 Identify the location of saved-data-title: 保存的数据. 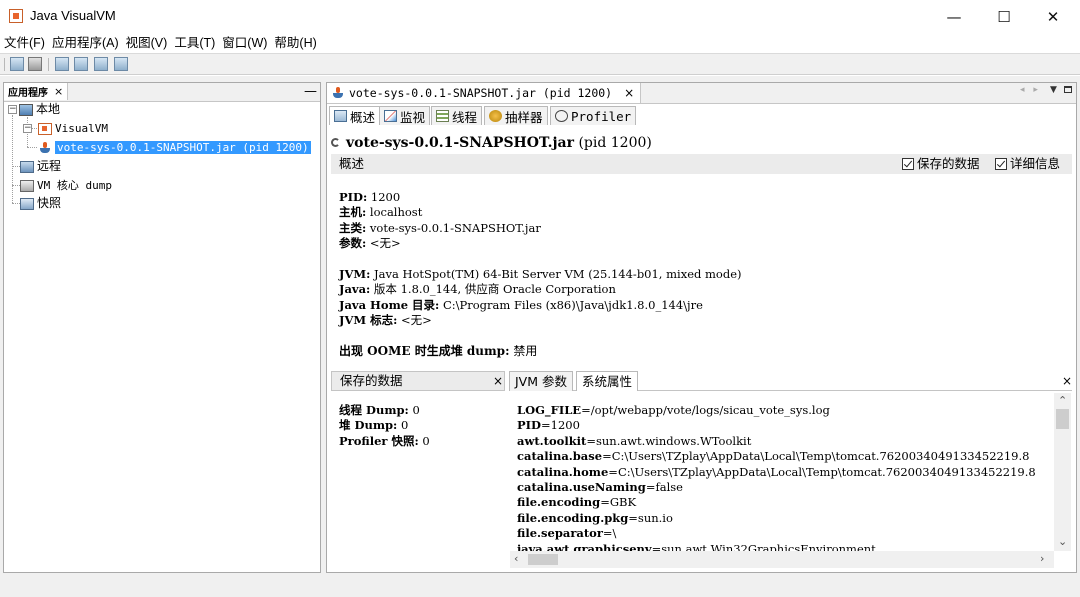
(371, 380).